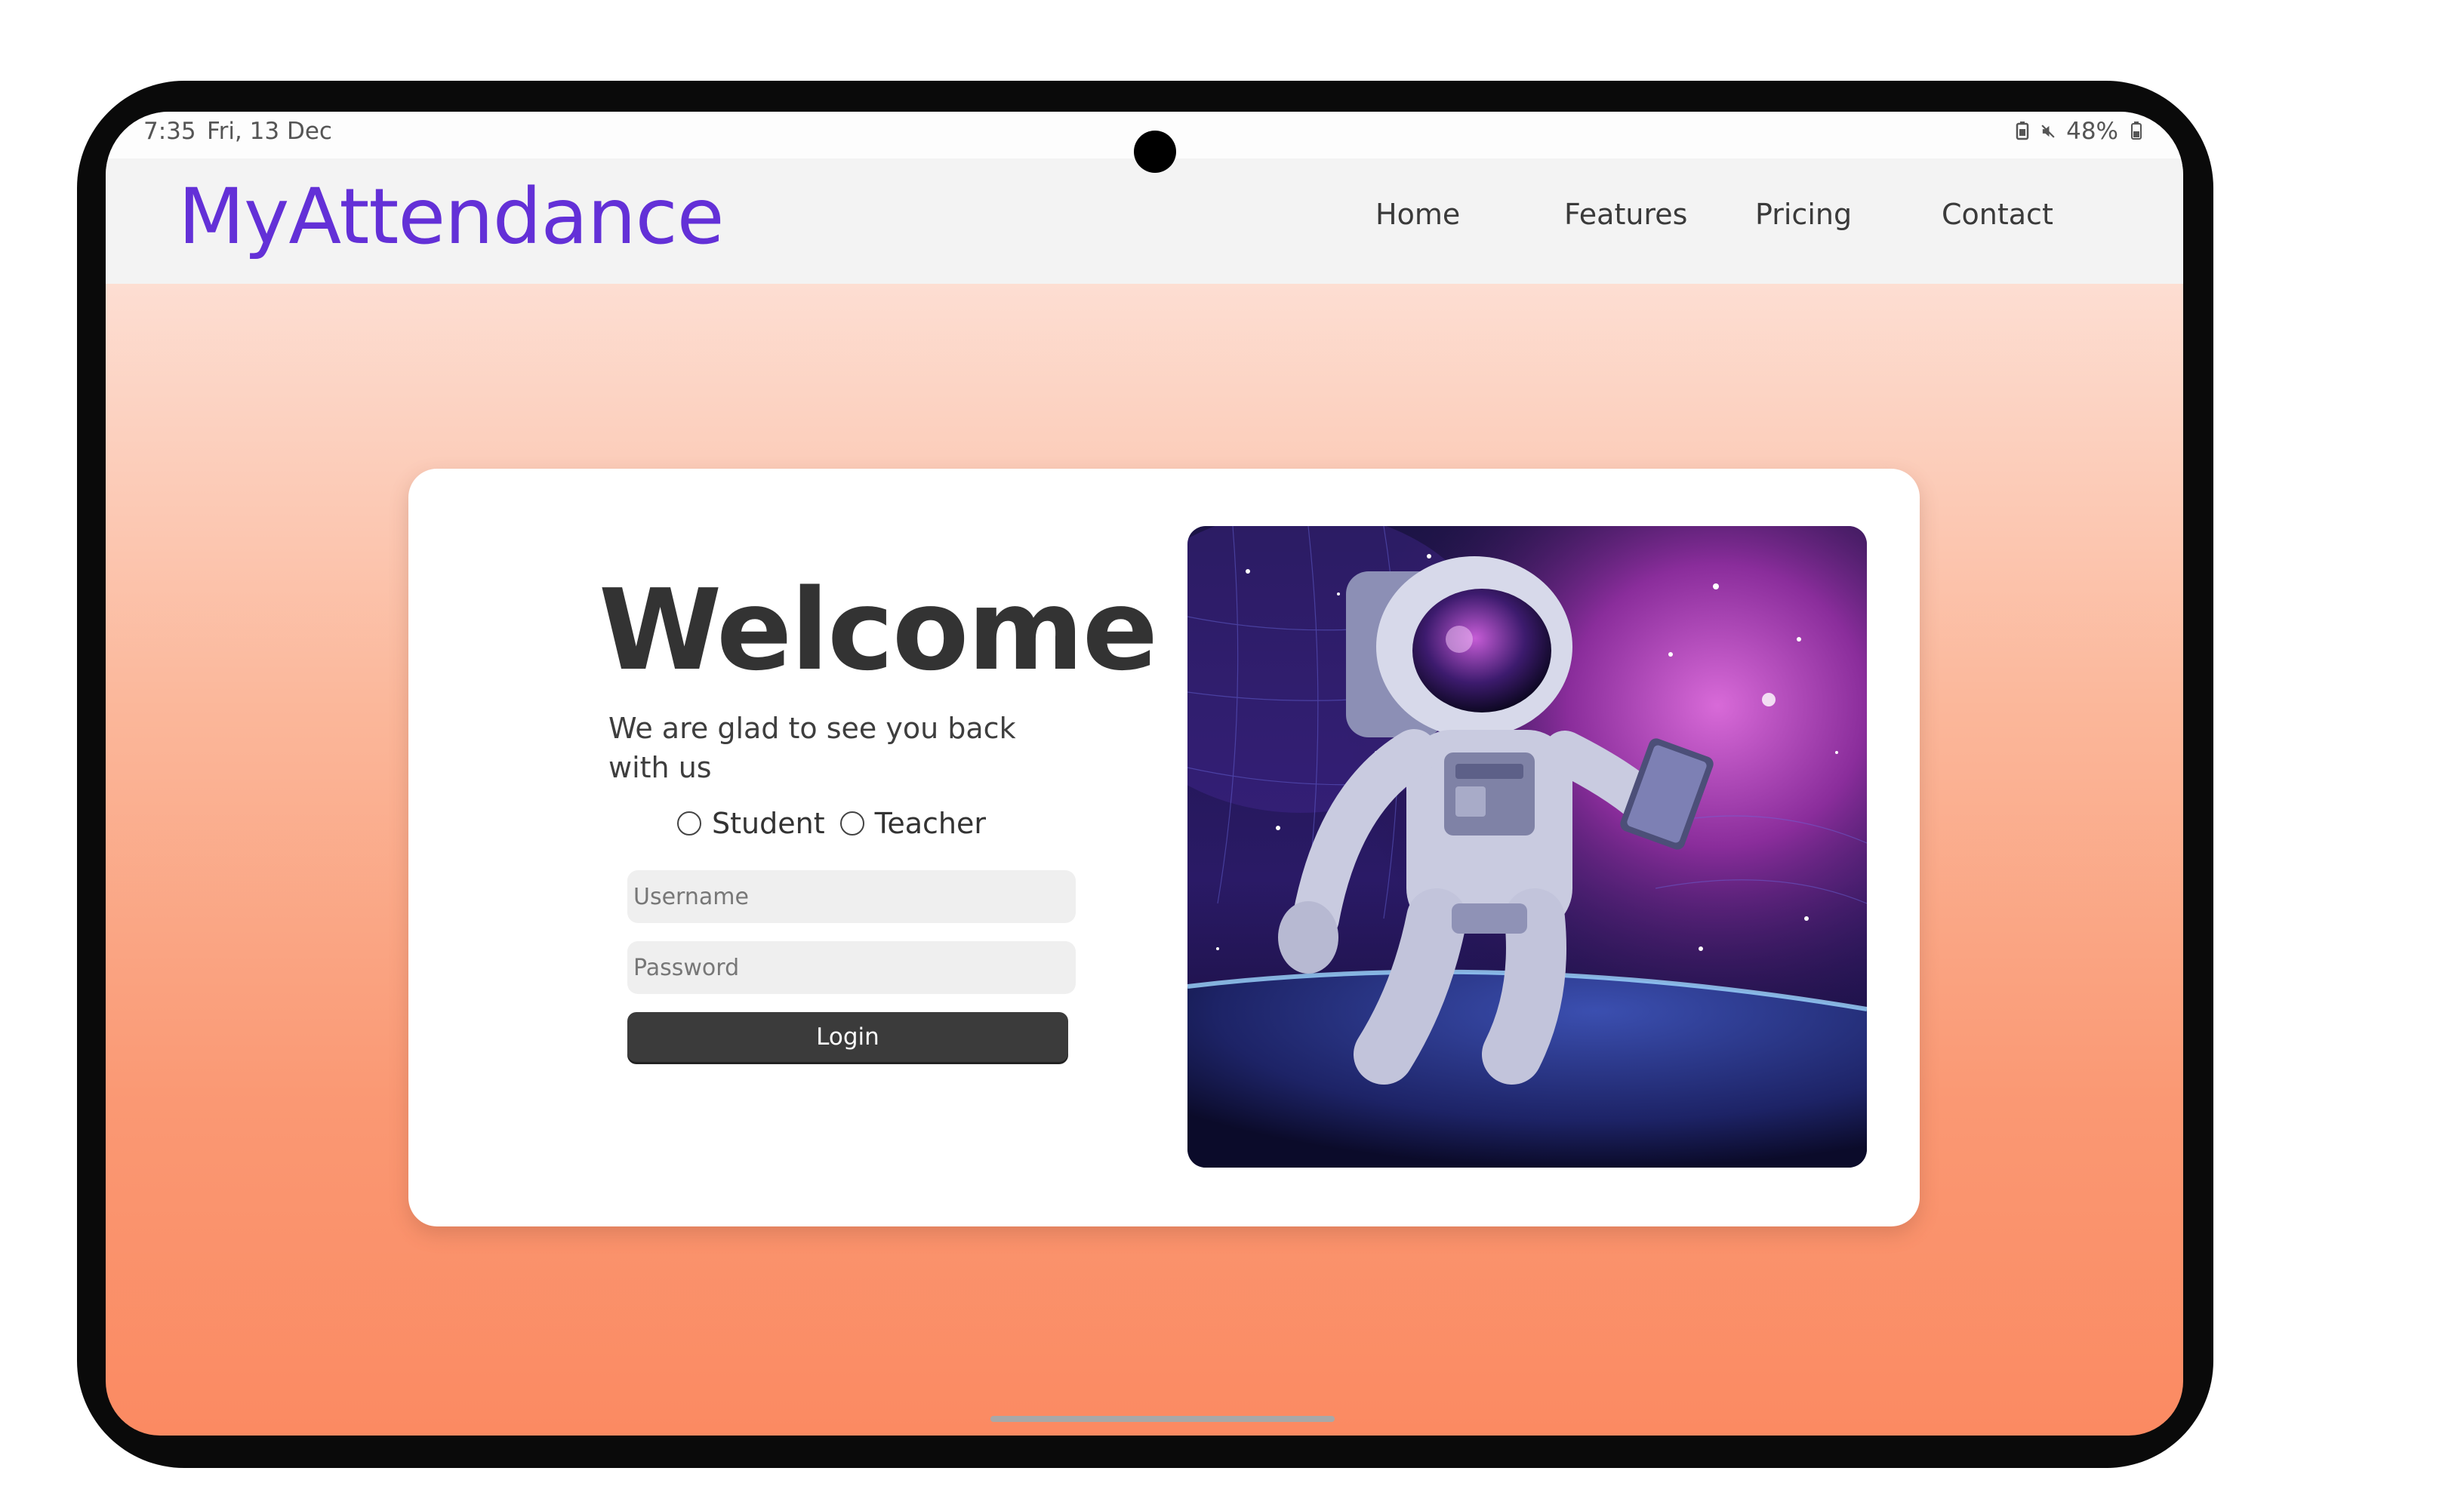  What do you see at coordinates (847, 1037) in the screenshot?
I see `login-button: Login` at bounding box center [847, 1037].